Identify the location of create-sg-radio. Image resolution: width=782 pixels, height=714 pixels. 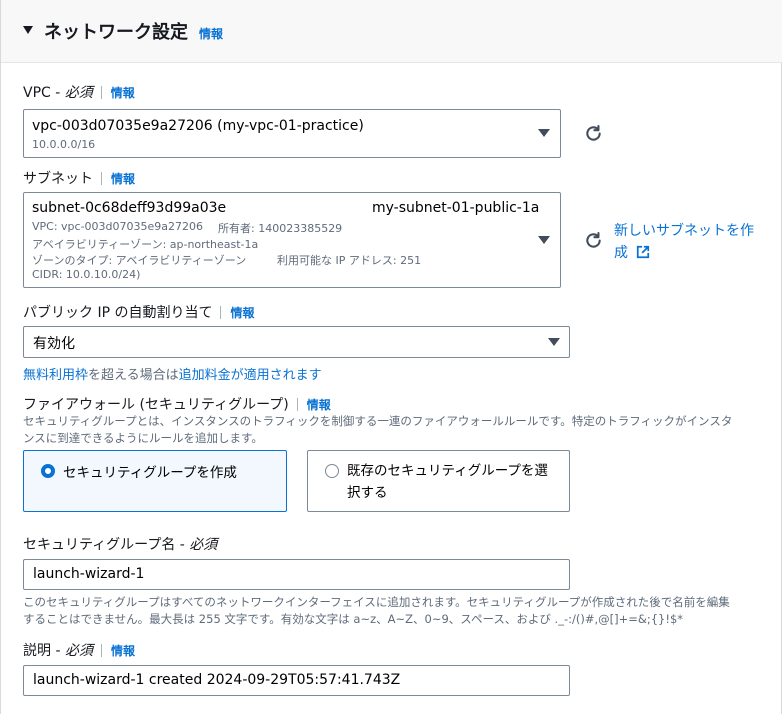
(48, 471).